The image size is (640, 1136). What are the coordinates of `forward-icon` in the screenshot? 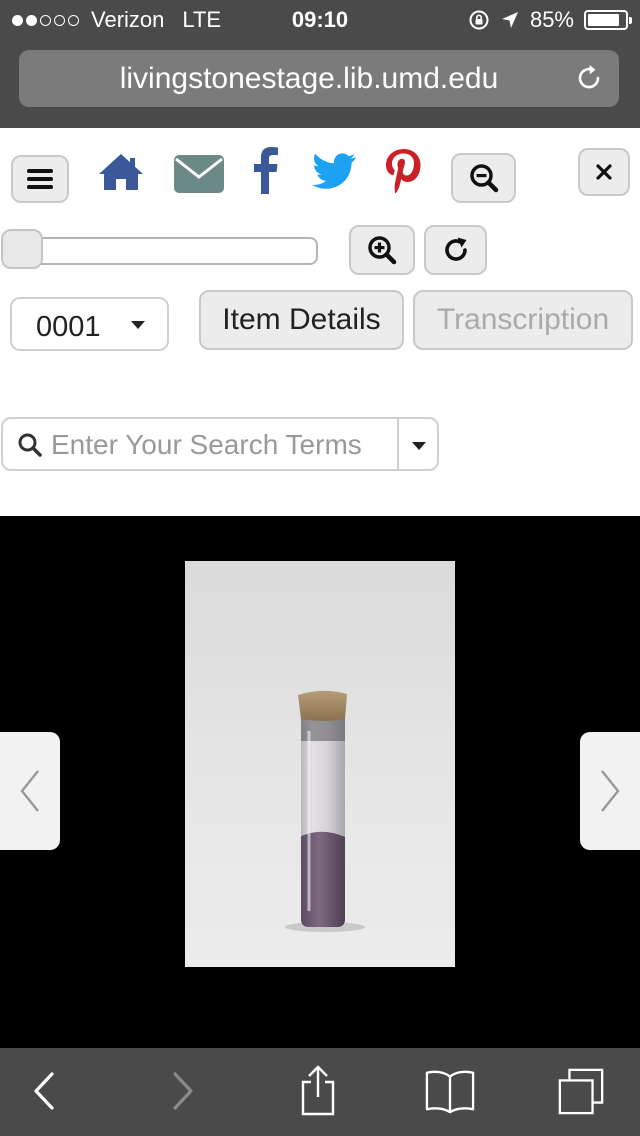 It's located at (183, 1091).